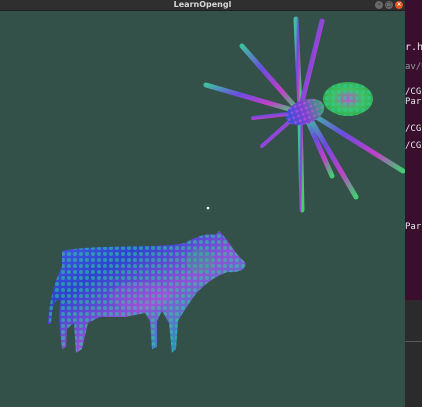 Image resolution: width=422 pixels, height=407 pixels. I want to click on maximize-icon: □, so click(389, 4).